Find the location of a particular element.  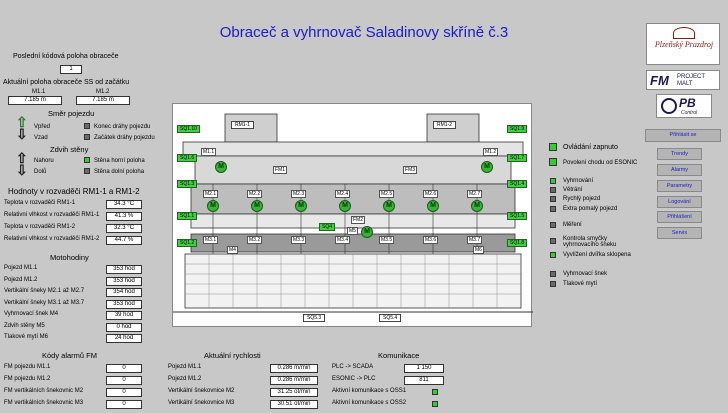

sensor-sq110: SQ1.10 is located at coordinates (188, 129).